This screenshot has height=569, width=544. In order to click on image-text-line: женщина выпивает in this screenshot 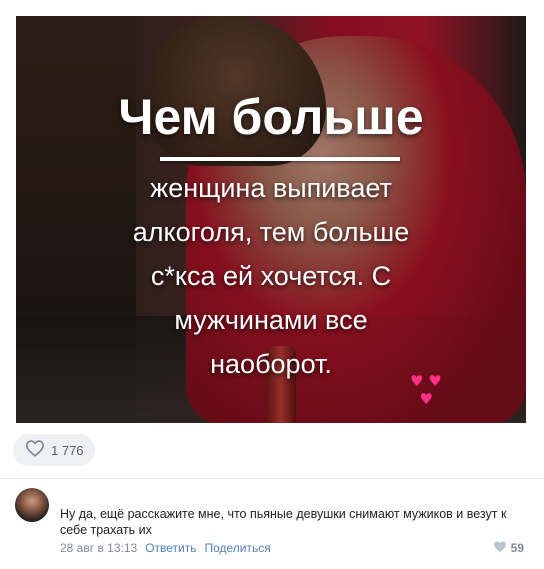, I will do `click(271, 188)`.